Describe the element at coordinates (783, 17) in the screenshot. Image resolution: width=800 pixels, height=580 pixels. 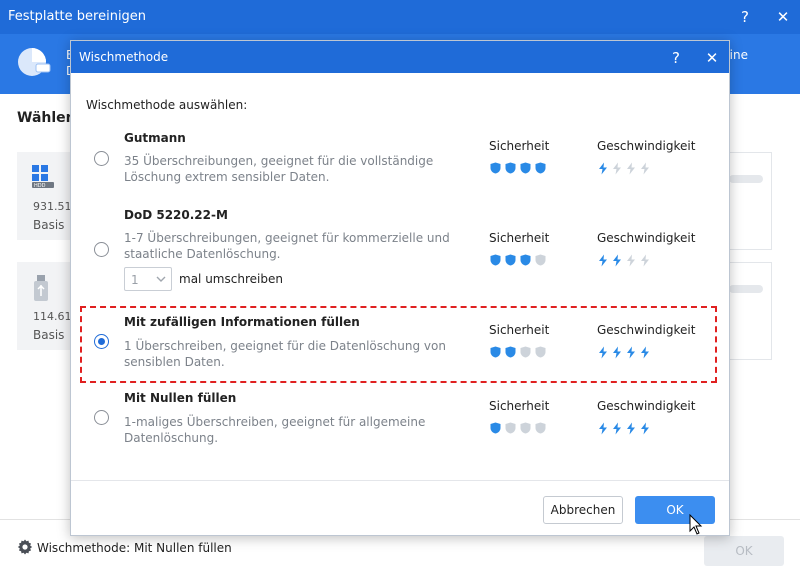
I see `close-icon: ✕` at that location.